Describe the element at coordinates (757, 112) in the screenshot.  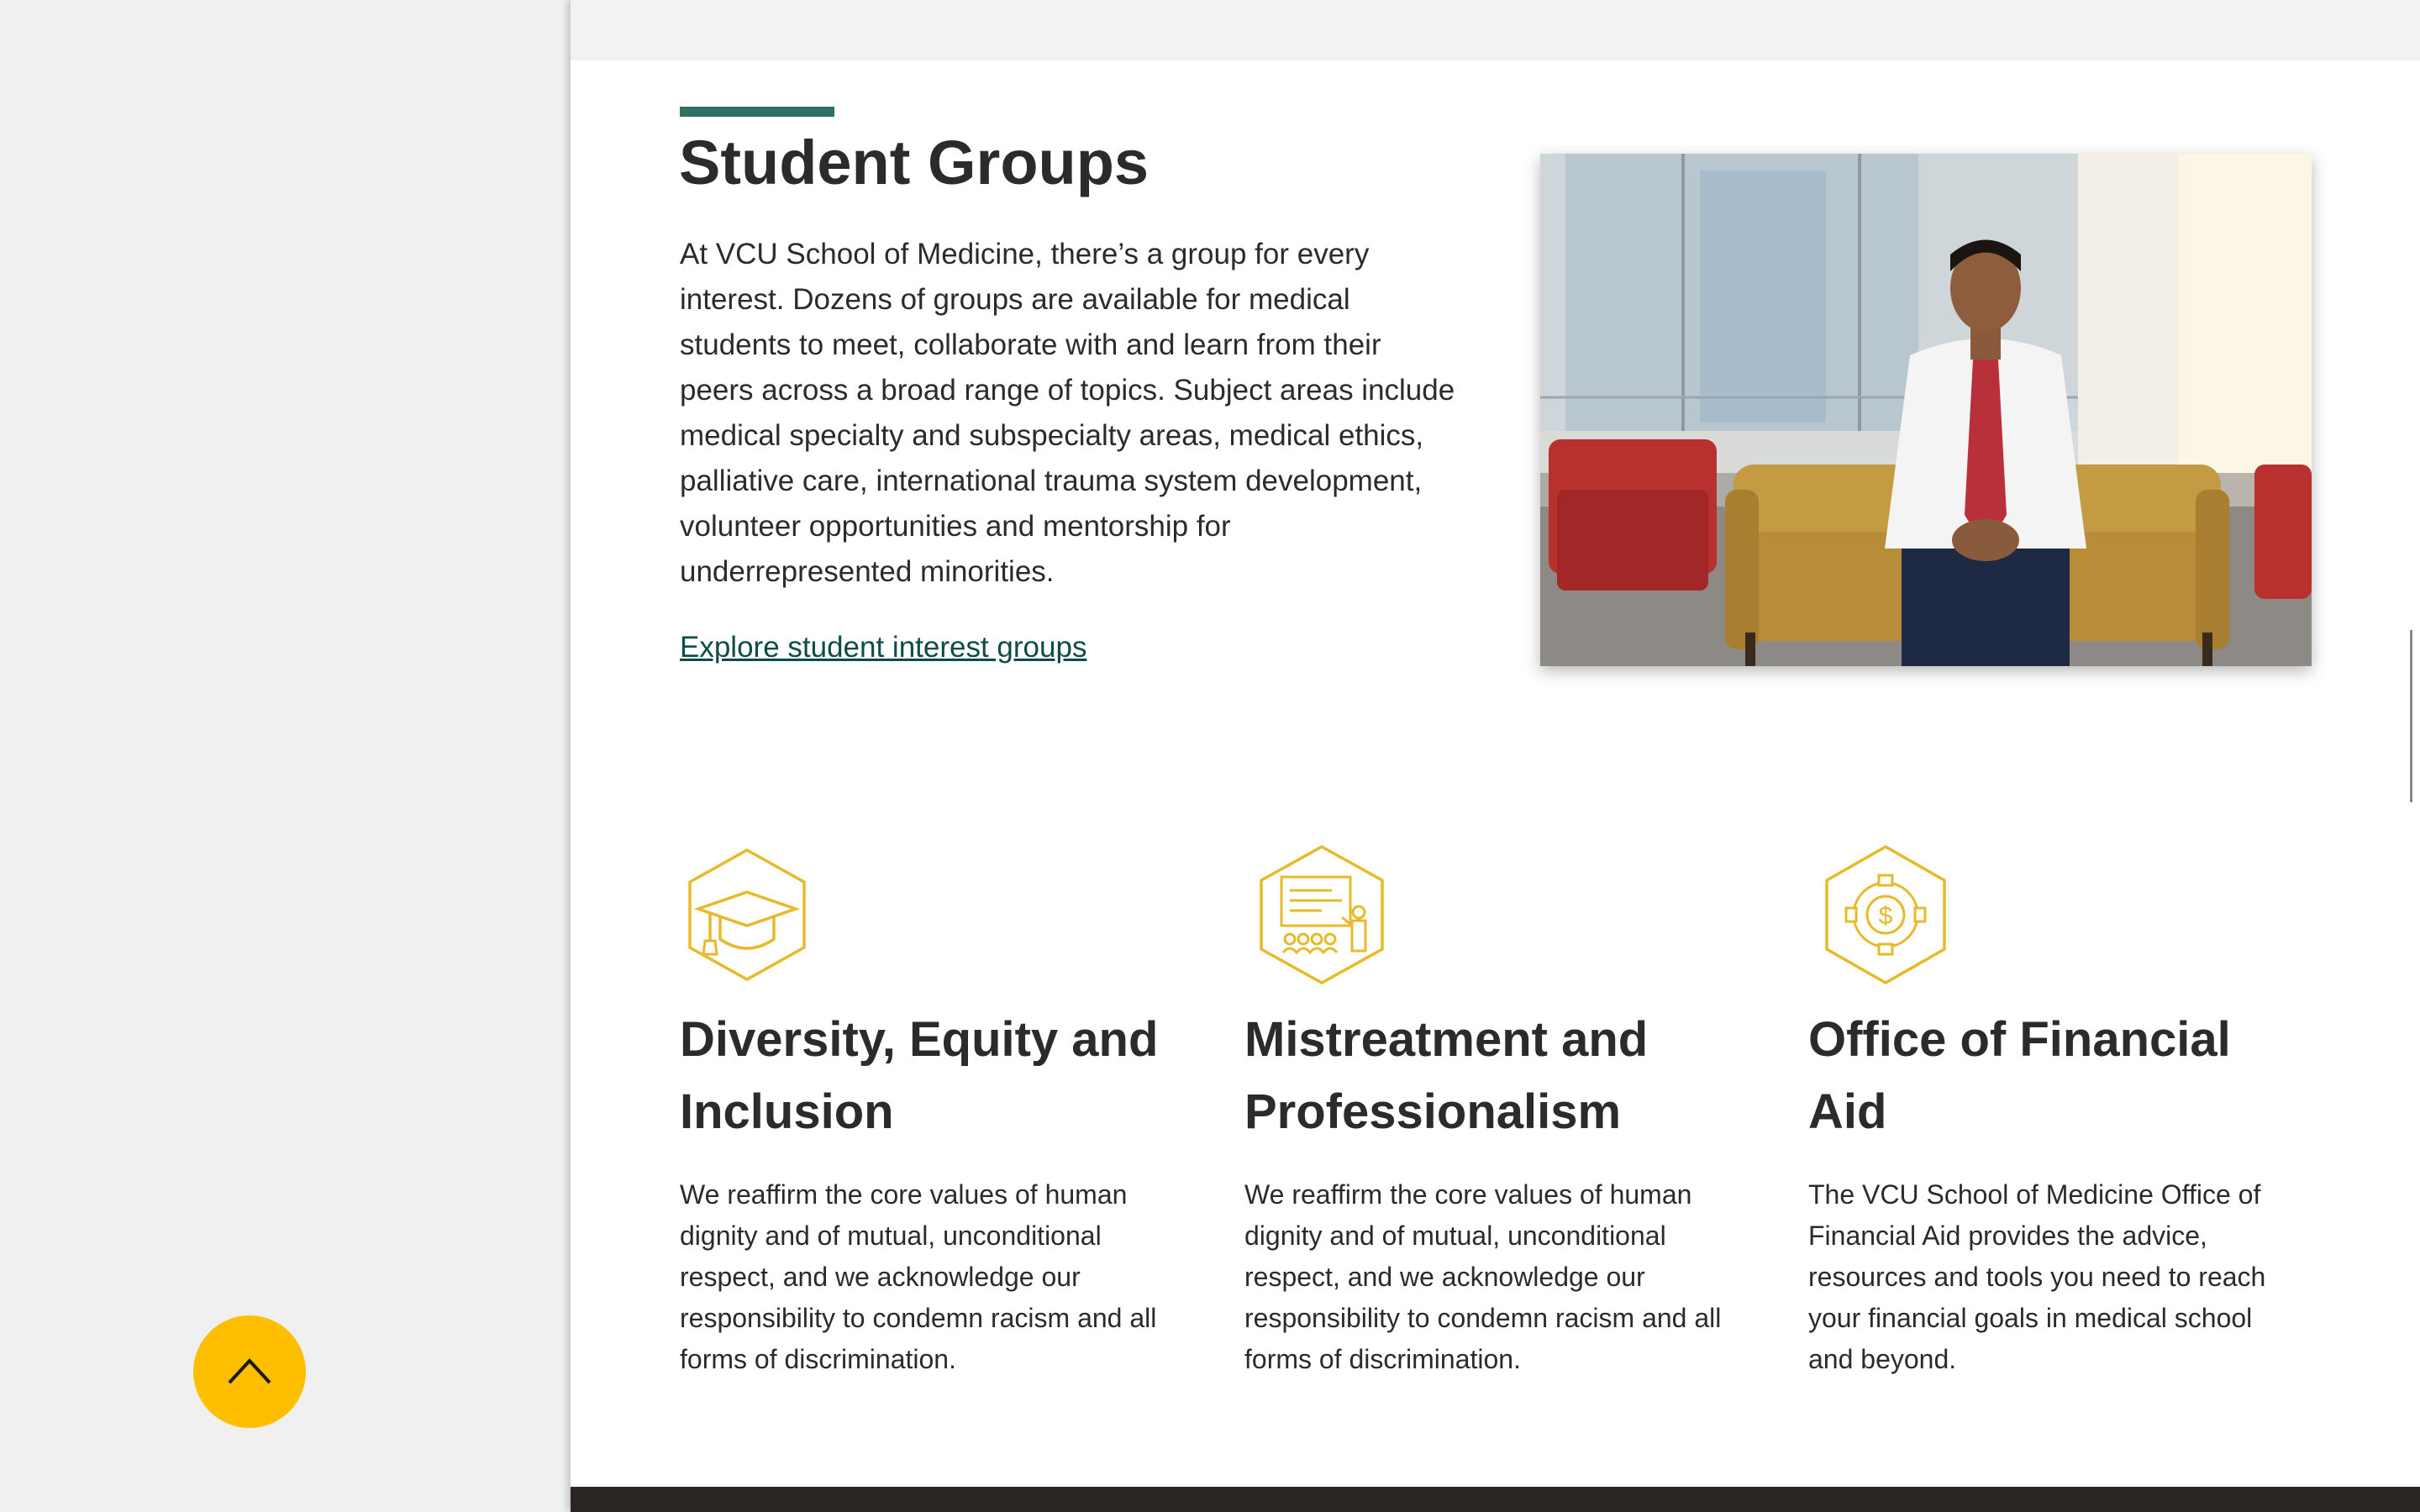
I see `heading-accent-bar` at that location.